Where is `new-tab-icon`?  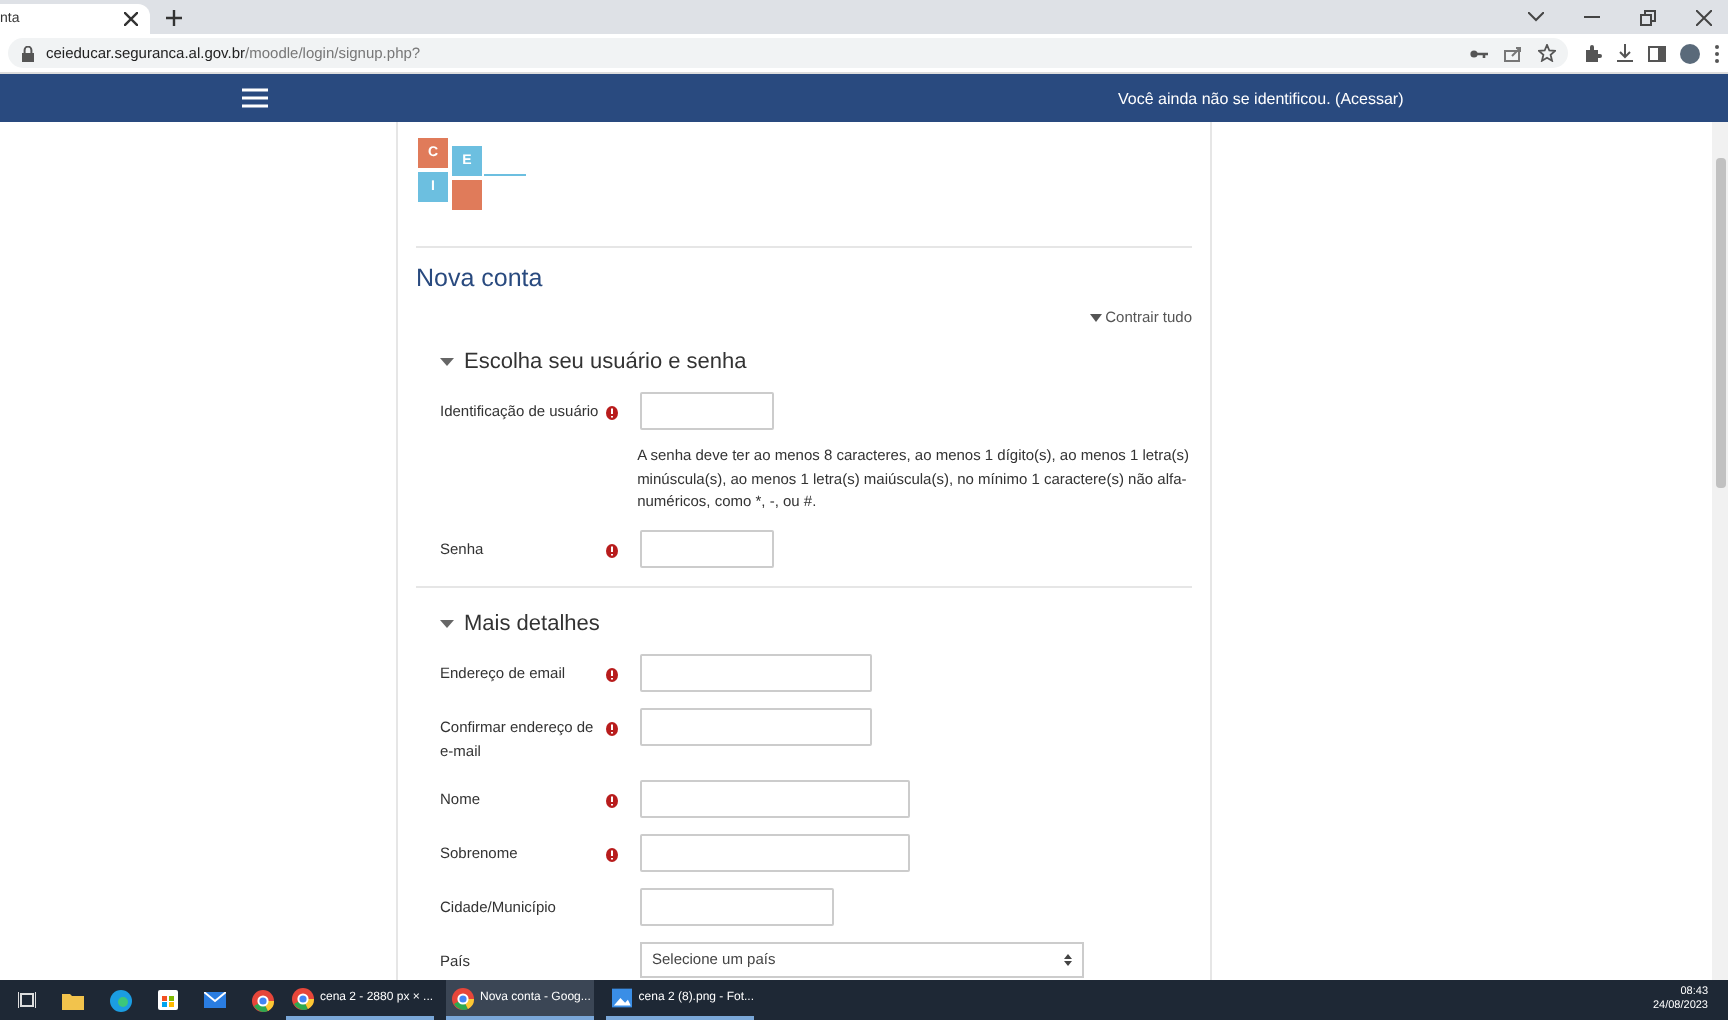
new-tab-icon is located at coordinates (174, 18).